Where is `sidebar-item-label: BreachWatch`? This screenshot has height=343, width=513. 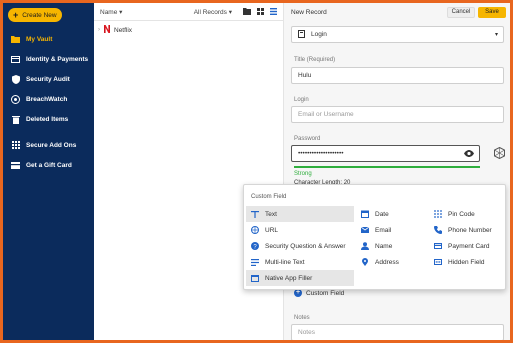 sidebar-item-label: BreachWatch is located at coordinates (47, 99).